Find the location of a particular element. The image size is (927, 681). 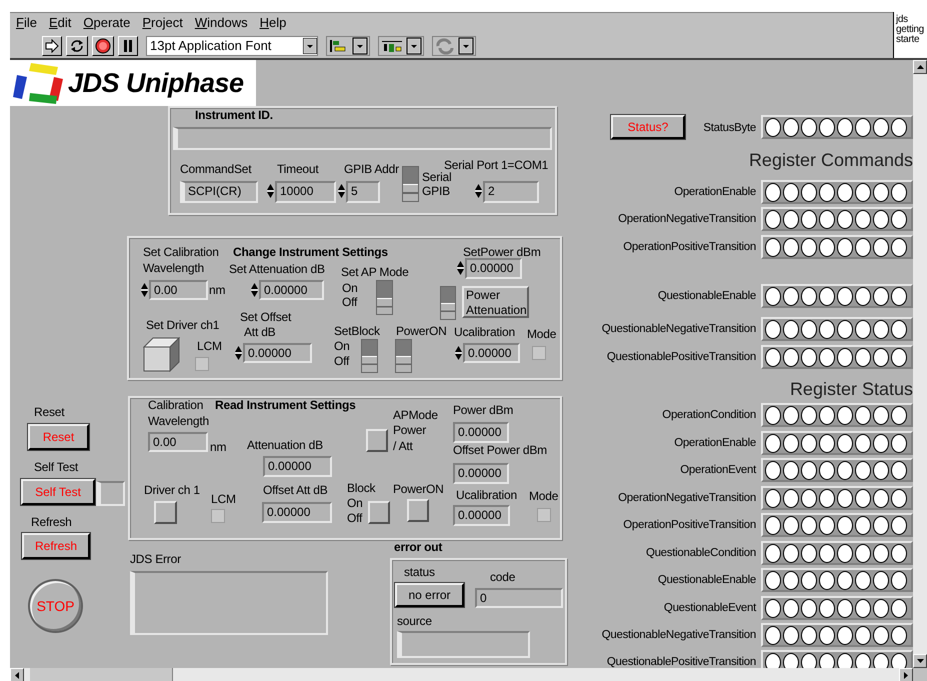

field-label: Set AP Mode is located at coordinates (375, 272).